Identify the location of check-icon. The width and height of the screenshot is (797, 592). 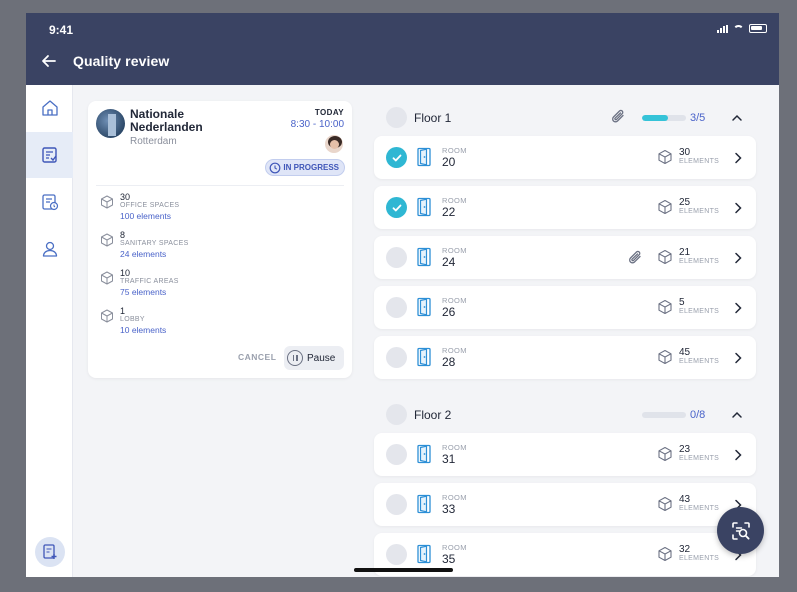
(396, 207).